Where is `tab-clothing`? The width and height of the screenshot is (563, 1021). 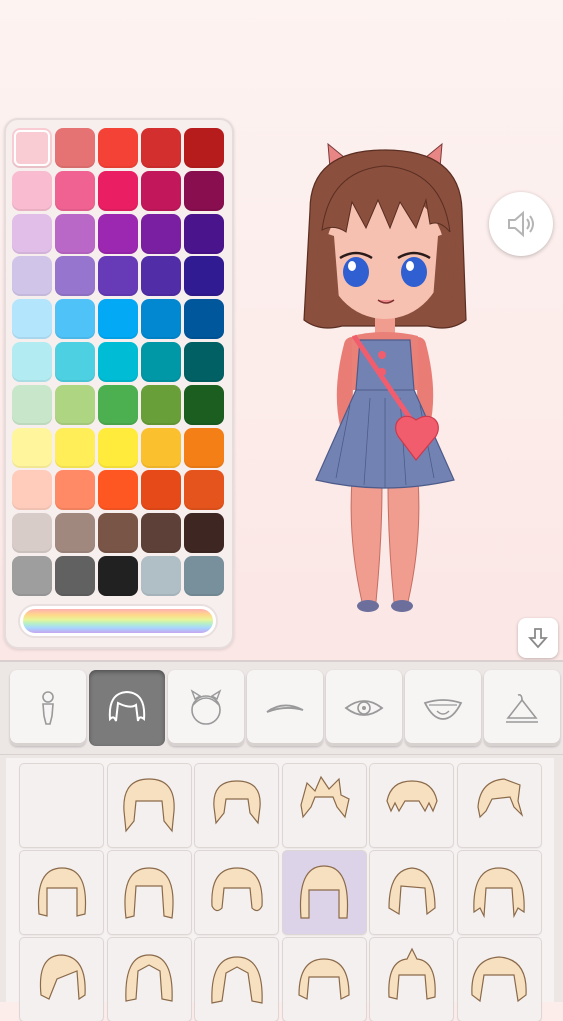 tab-clothing is located at coordinates (522, 708).